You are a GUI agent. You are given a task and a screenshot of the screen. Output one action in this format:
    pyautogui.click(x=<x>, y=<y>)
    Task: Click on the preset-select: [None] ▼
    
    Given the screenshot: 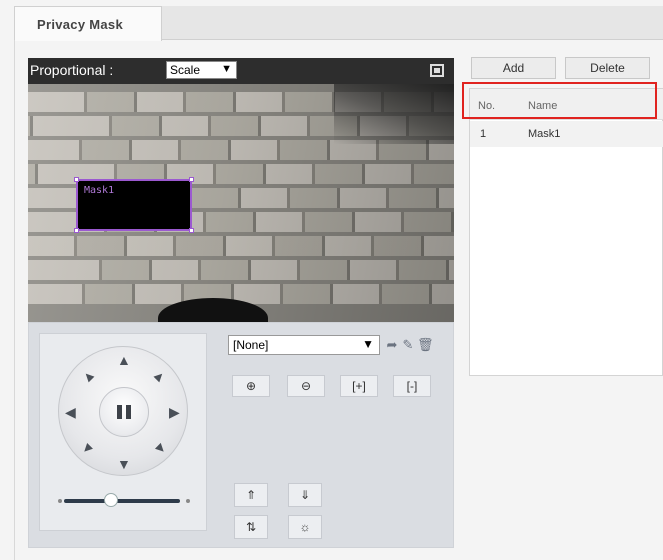 What is the action you would take?
    pyautogui.click(x=304, y=345)
    